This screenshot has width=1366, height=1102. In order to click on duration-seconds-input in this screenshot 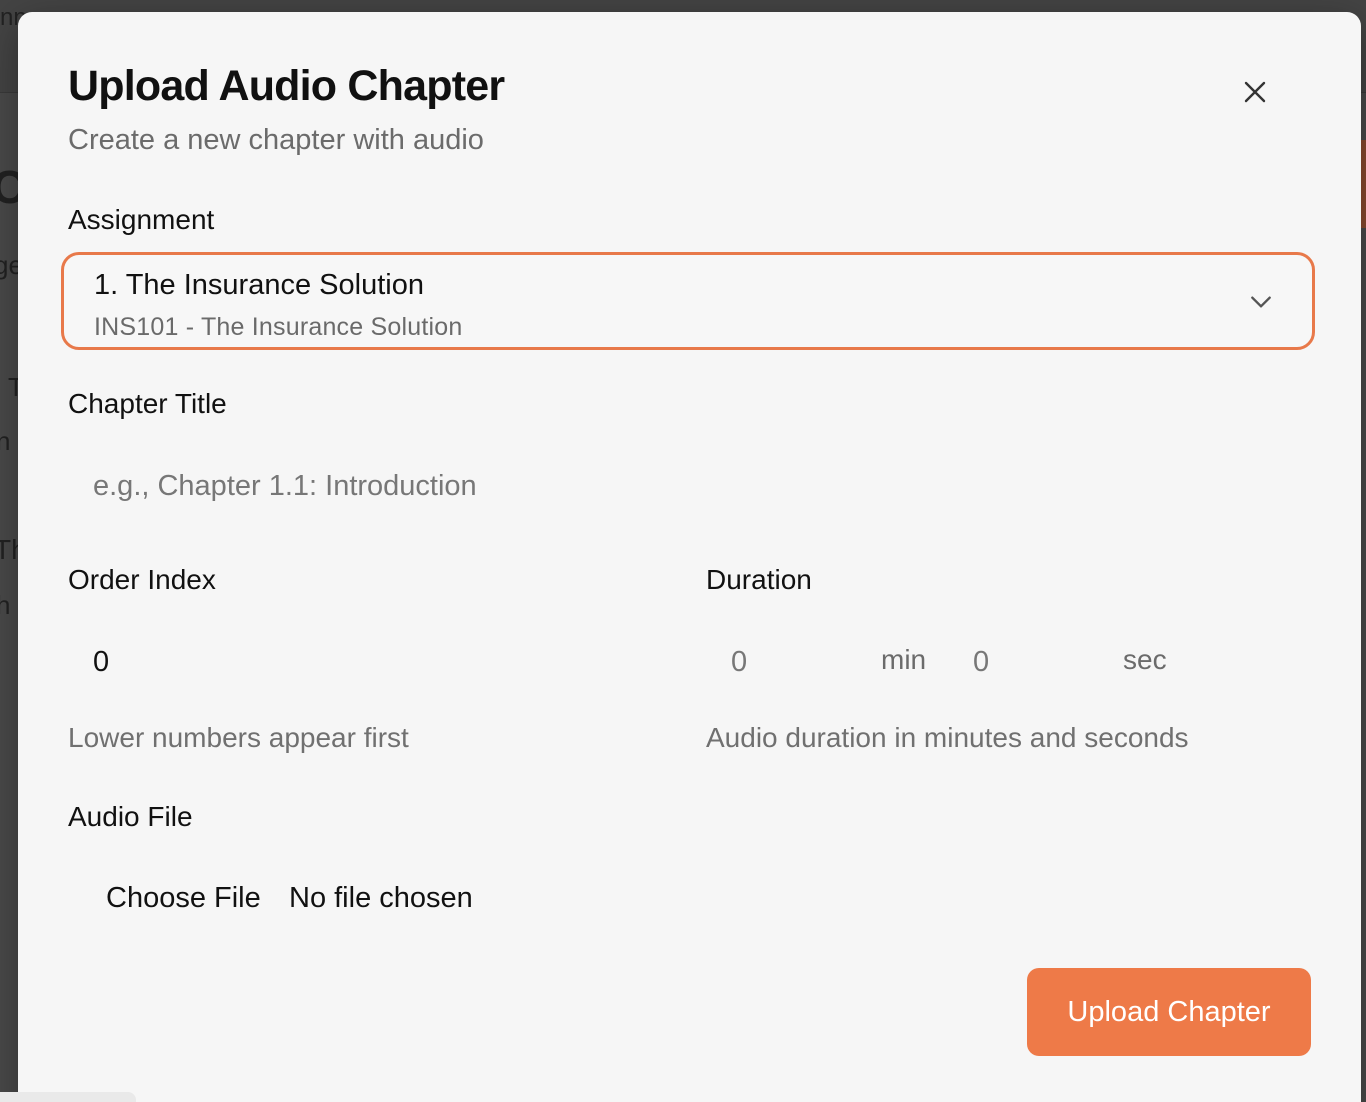, I will do `click(1043, 662)`.